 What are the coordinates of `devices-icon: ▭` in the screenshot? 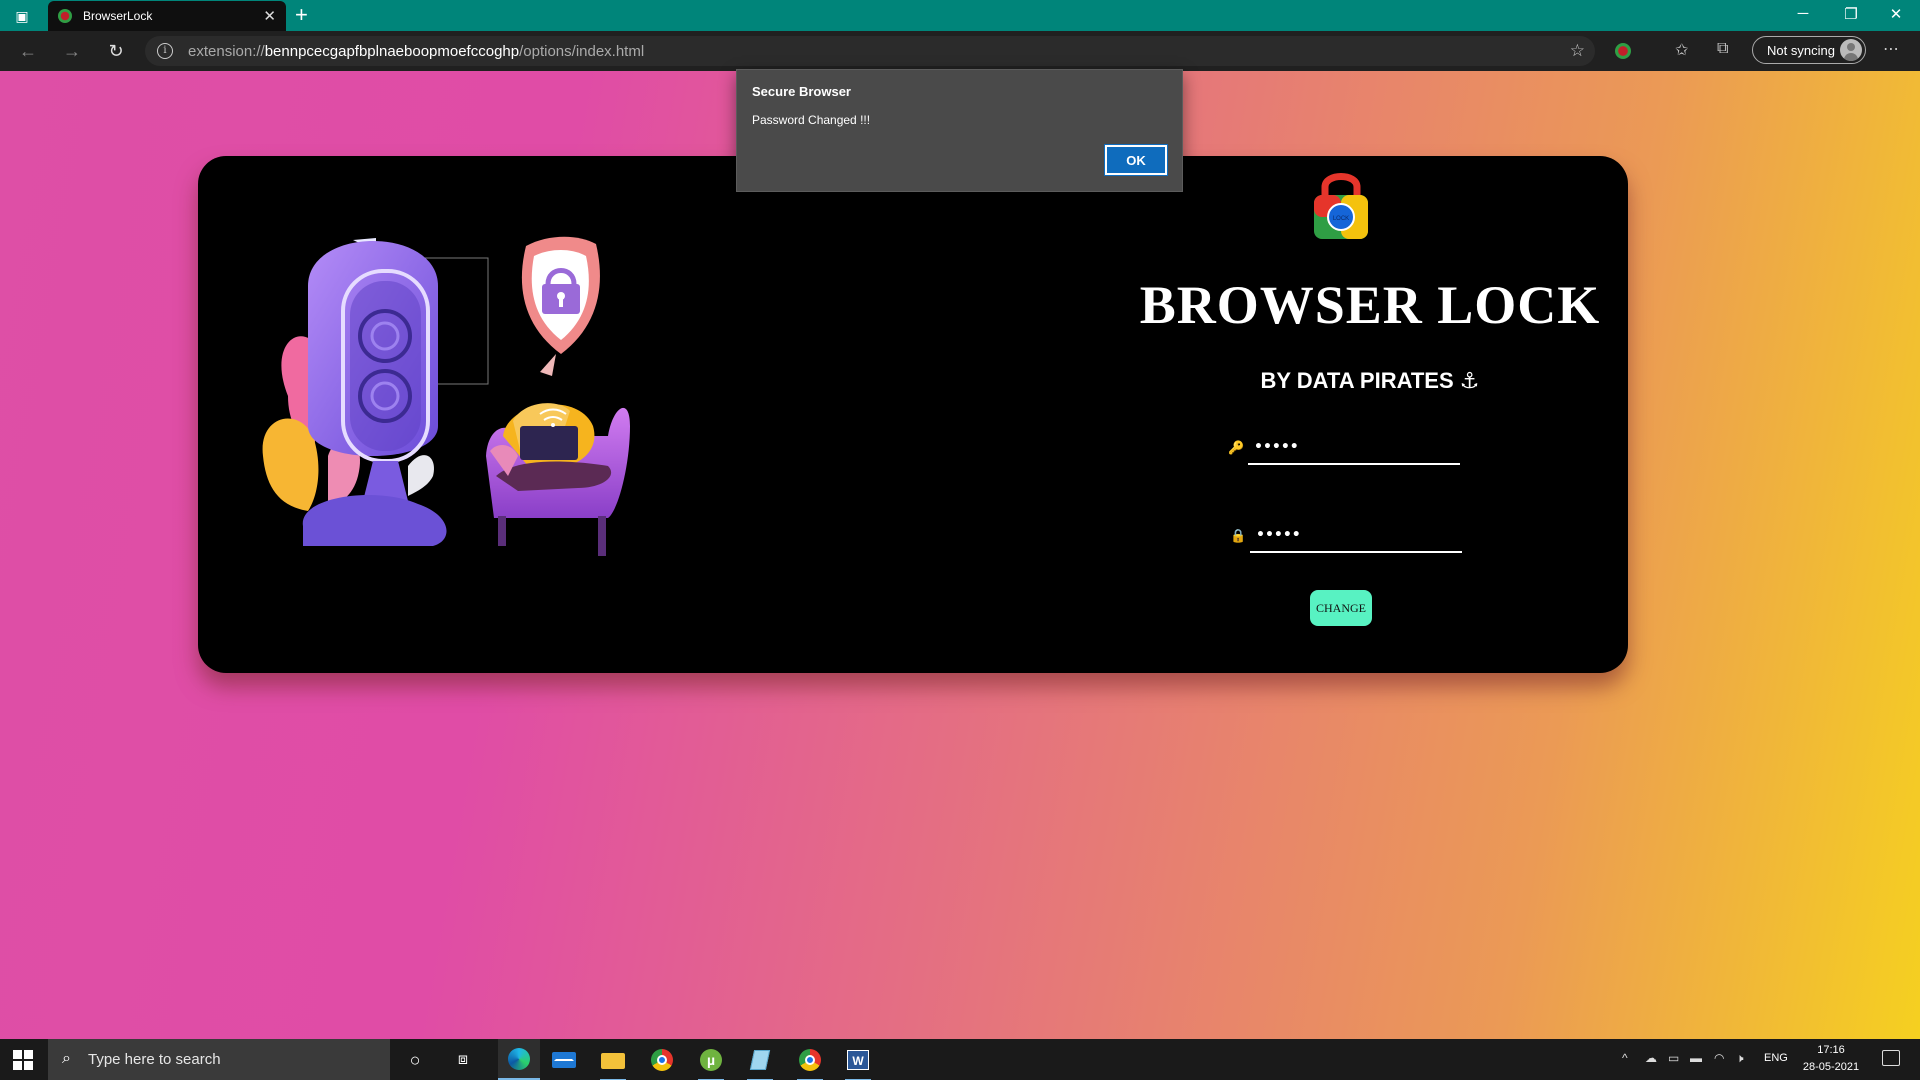 It's located at (1673, 1058).